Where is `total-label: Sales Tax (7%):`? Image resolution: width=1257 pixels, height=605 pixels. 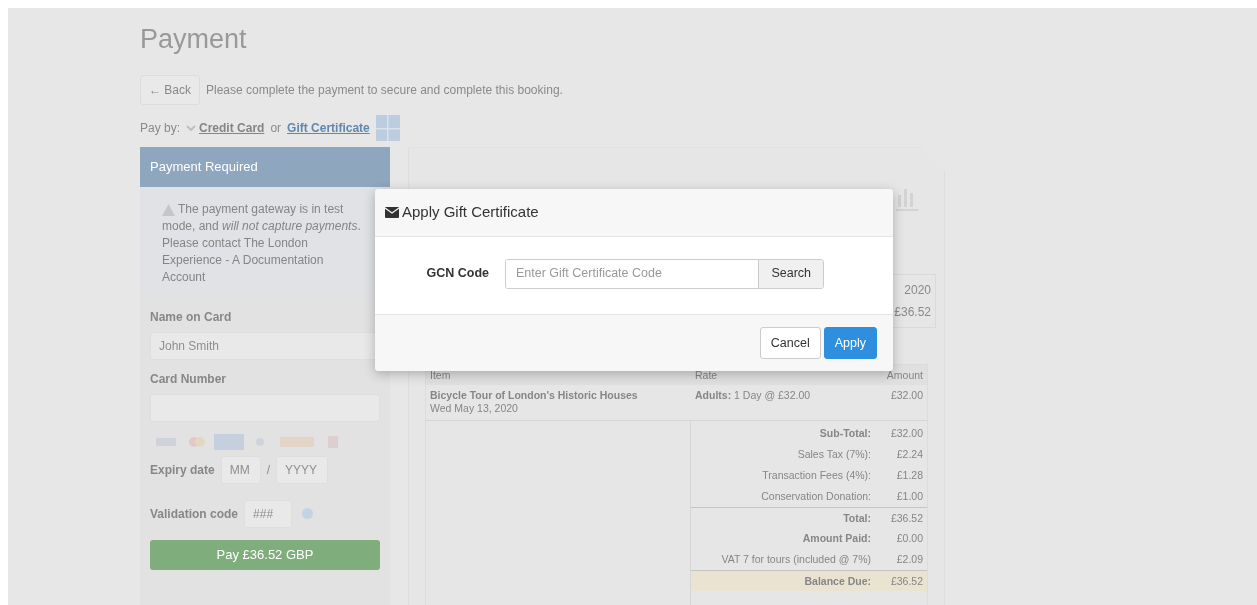
total-label: Sales Tax (7%): is located at coordinates (834, 455).